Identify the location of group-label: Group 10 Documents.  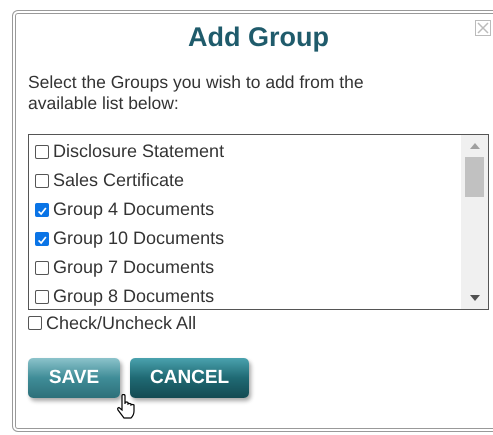
(138, 238).